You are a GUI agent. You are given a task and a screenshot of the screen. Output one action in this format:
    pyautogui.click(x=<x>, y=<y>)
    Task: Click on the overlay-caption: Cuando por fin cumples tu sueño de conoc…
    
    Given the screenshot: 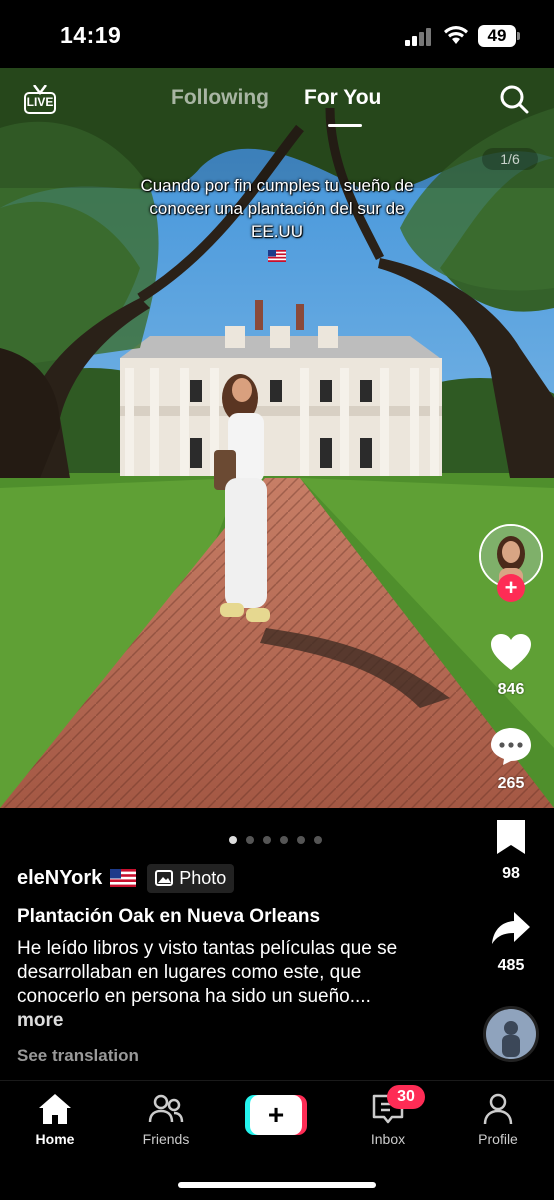 What is the action you would take?
    pyautogui.click(x=277, y=220)
    